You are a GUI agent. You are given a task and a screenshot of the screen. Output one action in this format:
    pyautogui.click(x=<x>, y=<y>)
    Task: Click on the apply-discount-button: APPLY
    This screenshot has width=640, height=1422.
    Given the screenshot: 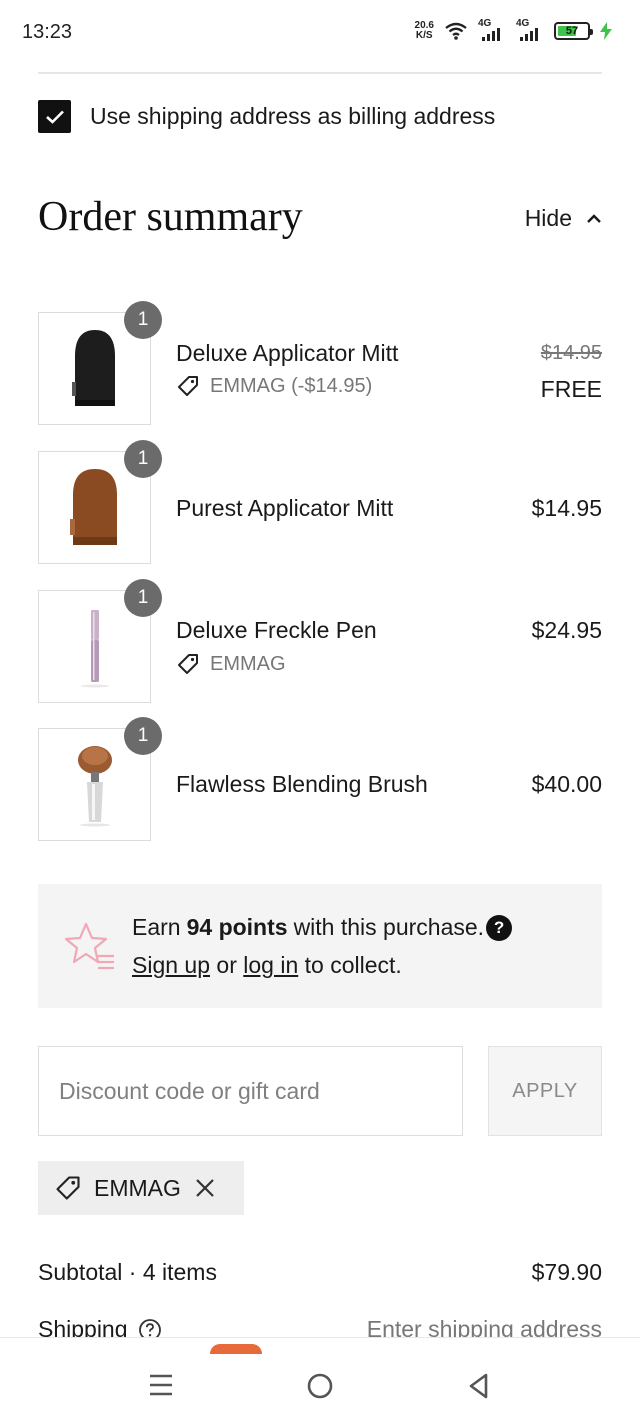 What is the action you would take?
    pyautogui.click(x=545, y=1091)
    